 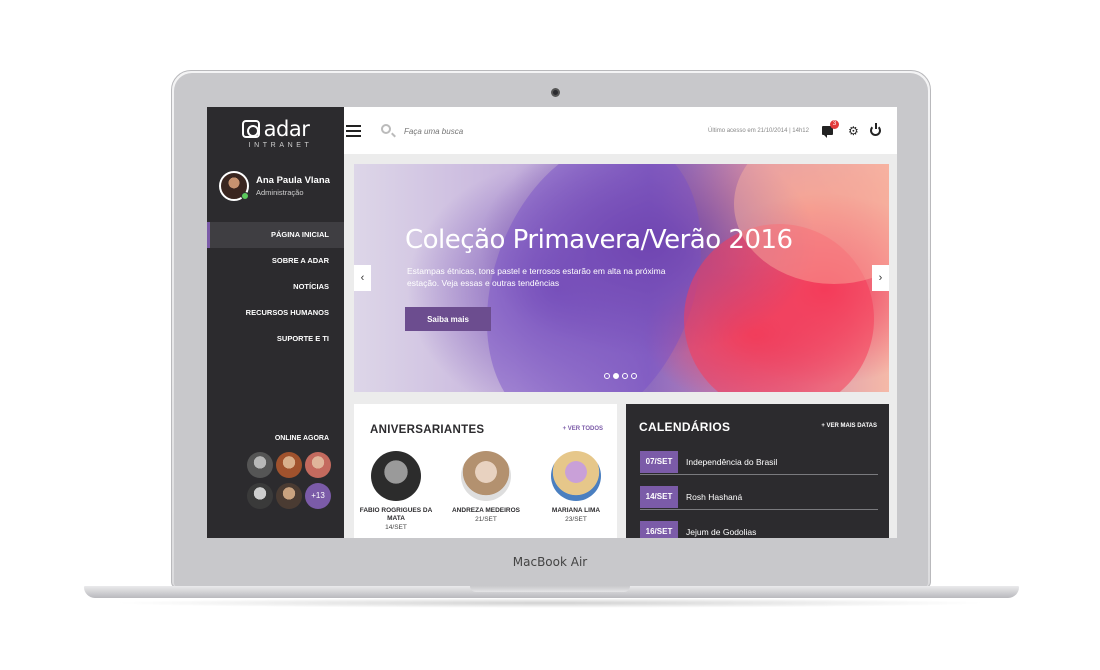 I want to click on birthday-date: 21/SET, so click(x=486, y=519).